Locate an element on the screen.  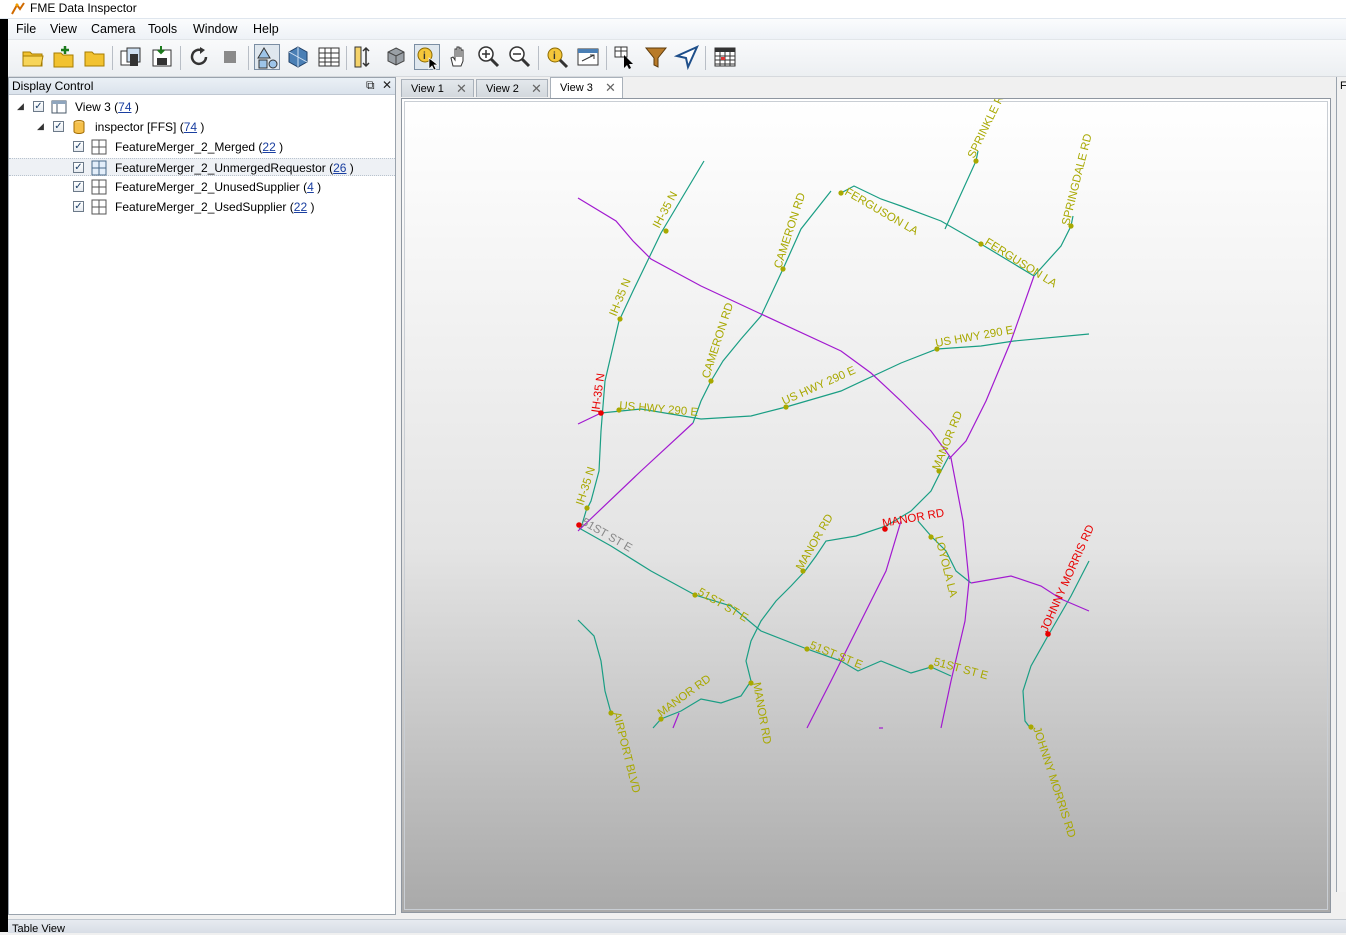
window-title: FME Data Inspector is located at coordinates (83, 8).